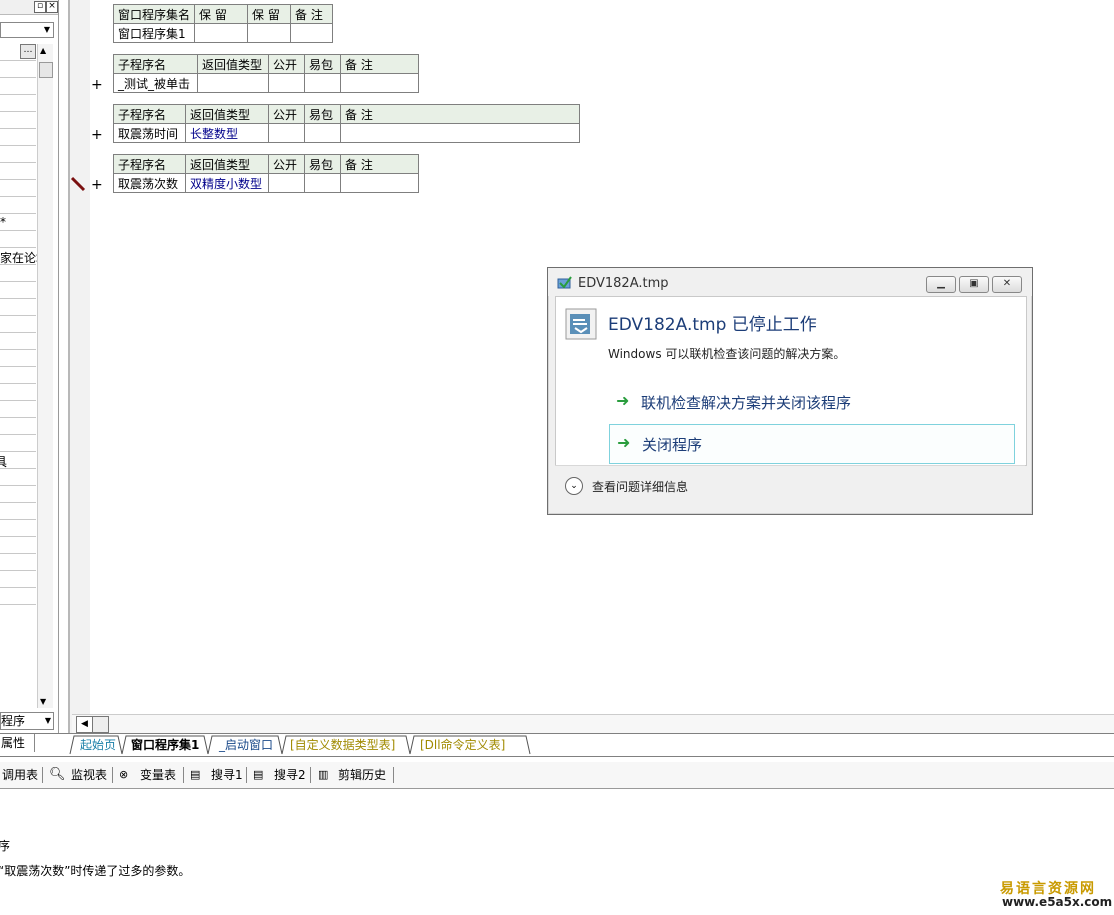 This screenshot has height=915, width=1114. I want to click on close-program-button: ➜ 关闭程序, so click(812, 444).